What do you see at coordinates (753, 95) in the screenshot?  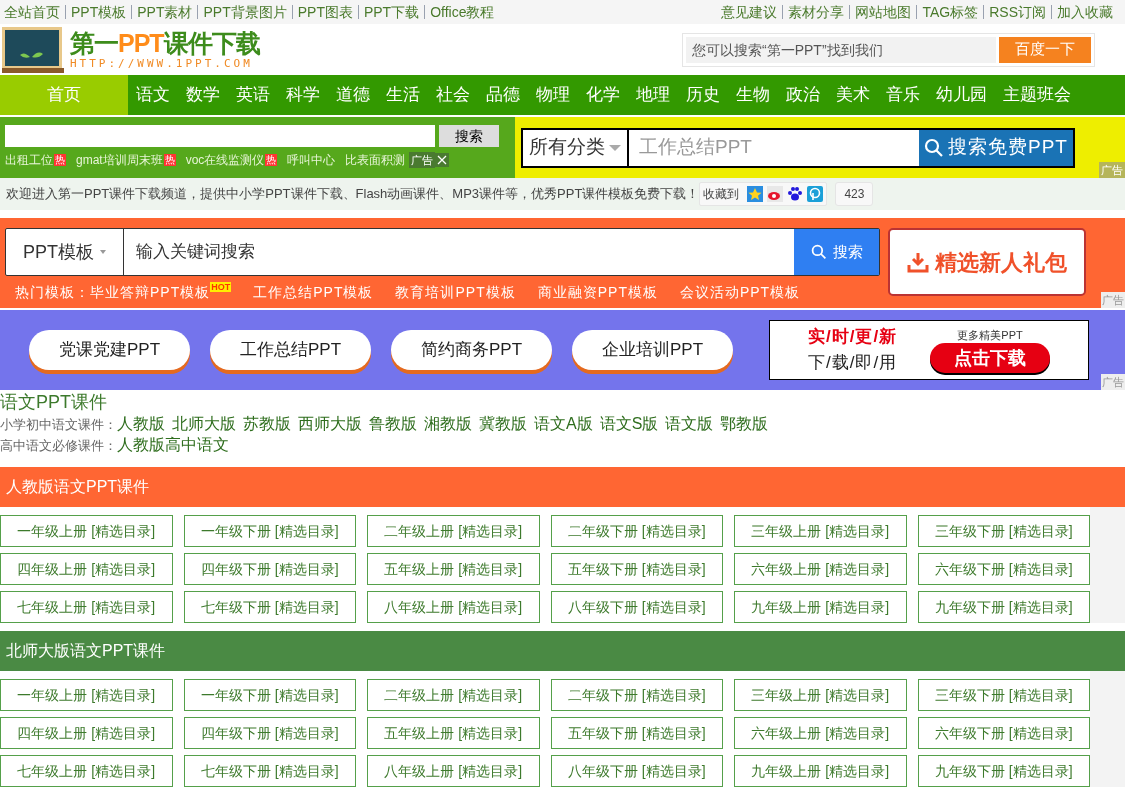 I see `nav-tab: 生物` at bounding box center [753, 95].